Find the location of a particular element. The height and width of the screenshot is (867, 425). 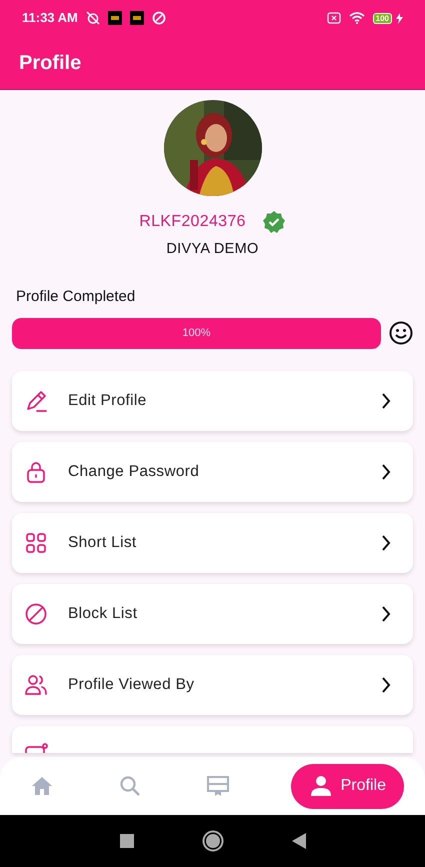

nav-tab: Profile is located at coordinates (347, 786).